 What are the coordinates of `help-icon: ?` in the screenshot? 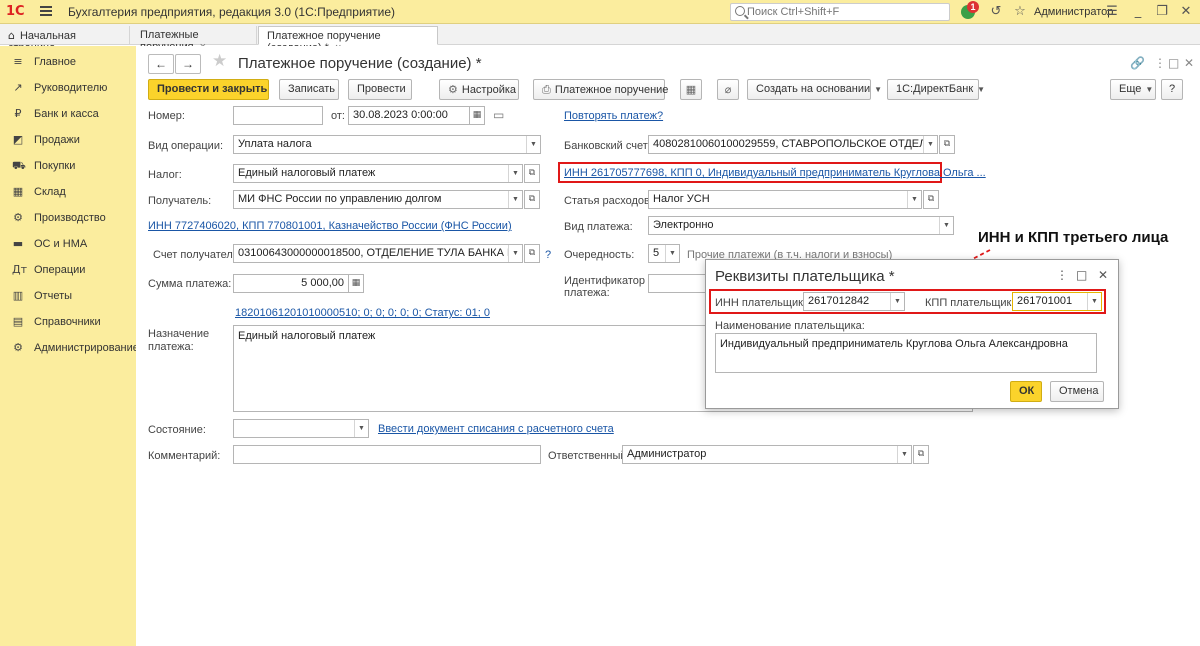 It's located at (548, 255).